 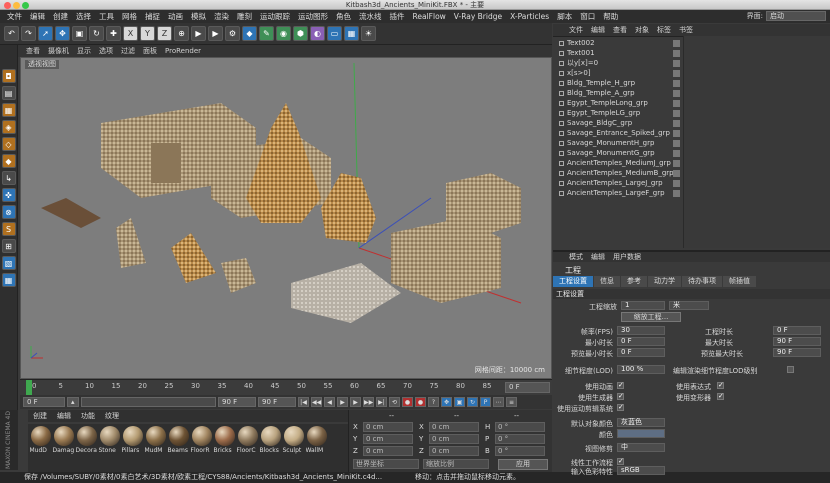 What do you see at coordinates (8, 280) in the screenshot?
I see `grid-icon: ▦` at bounding box center [8, 280].